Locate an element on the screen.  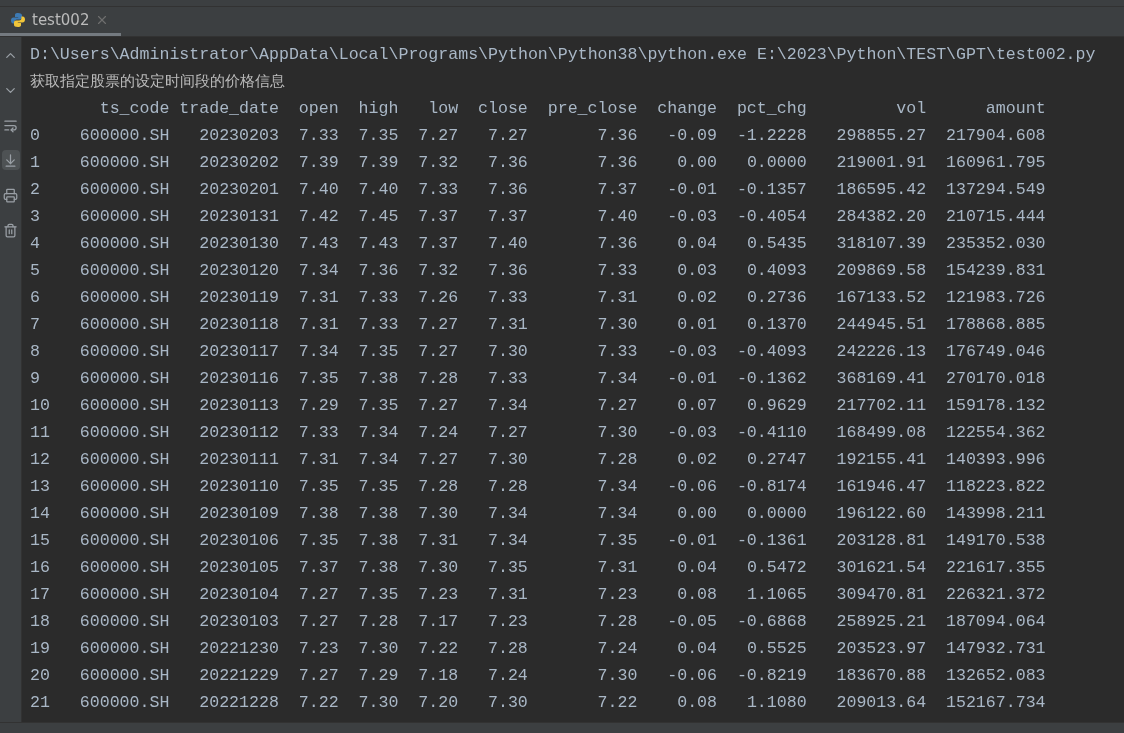
table-cell-text: 20230109 is located at coordinates (239, 514).